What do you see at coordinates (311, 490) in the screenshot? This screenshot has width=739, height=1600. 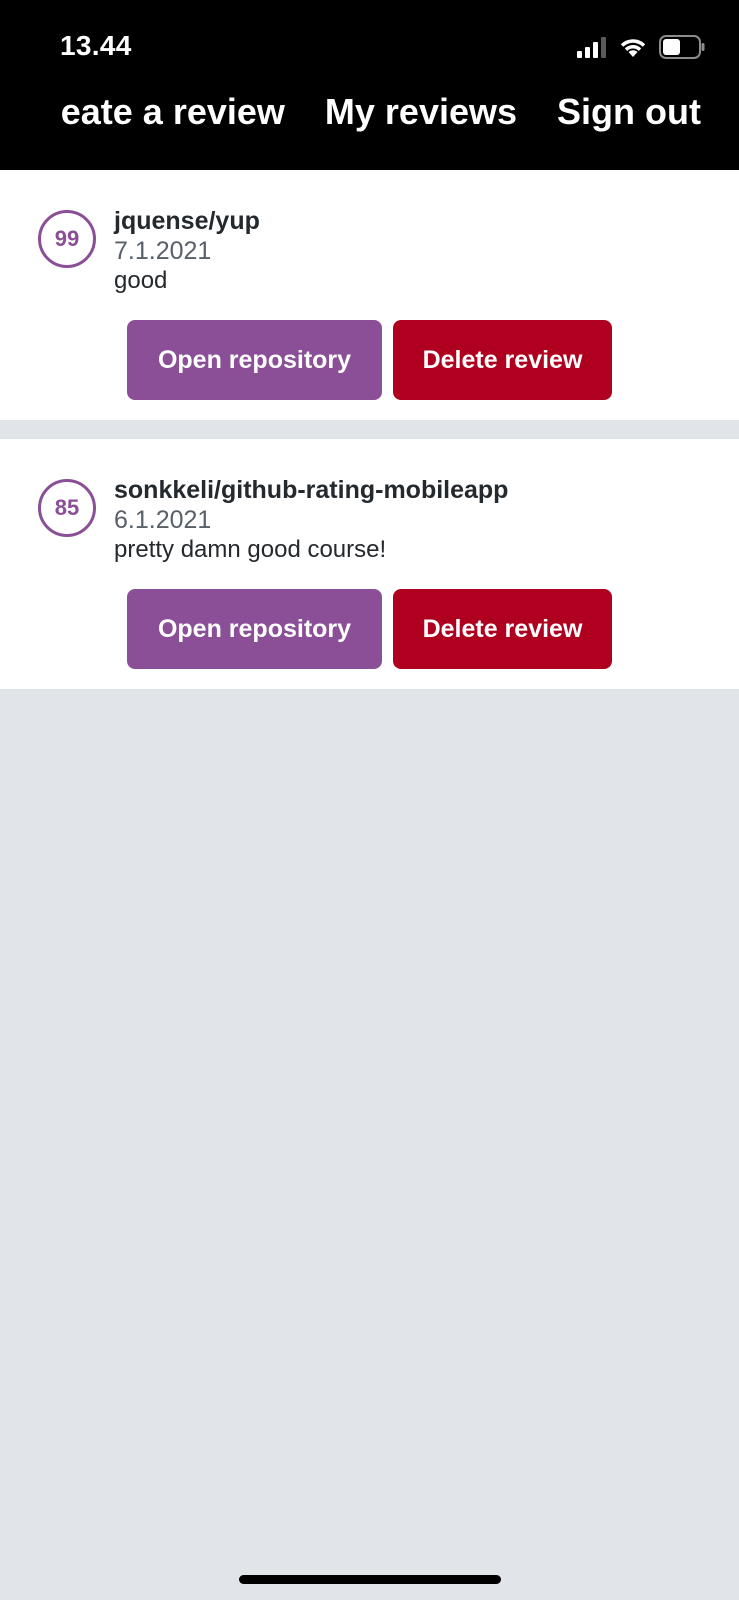 I see `repository-name: sonkkeli/github-rating-mobileapp` at bounding box center [311, 490].